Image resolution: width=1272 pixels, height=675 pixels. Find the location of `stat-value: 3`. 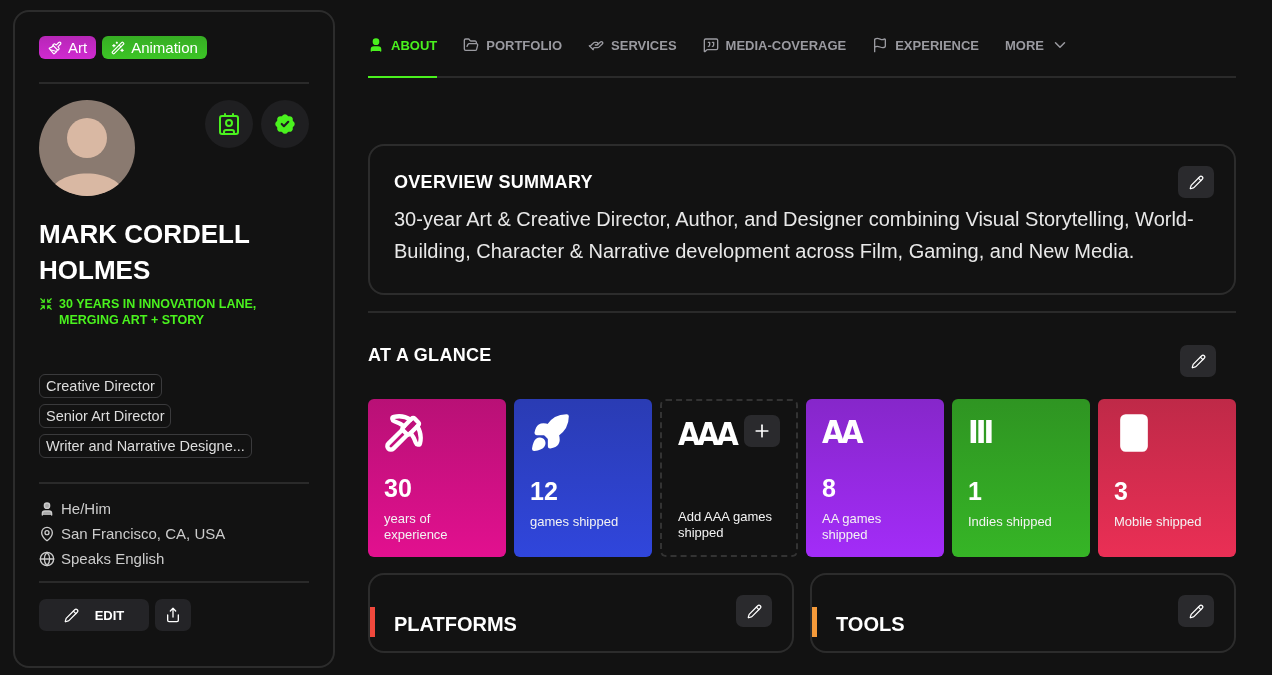

stat-value: 3 is located at coordinates (1121, 491).